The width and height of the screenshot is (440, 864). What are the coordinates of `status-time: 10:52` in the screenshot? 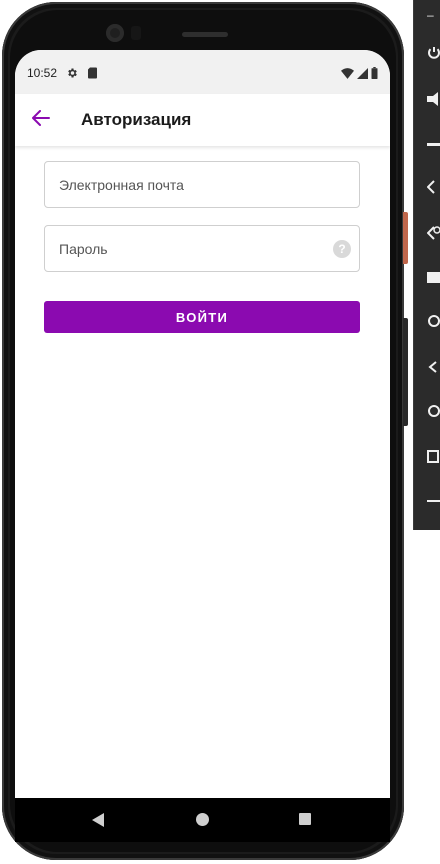 It's located at (42, 73).